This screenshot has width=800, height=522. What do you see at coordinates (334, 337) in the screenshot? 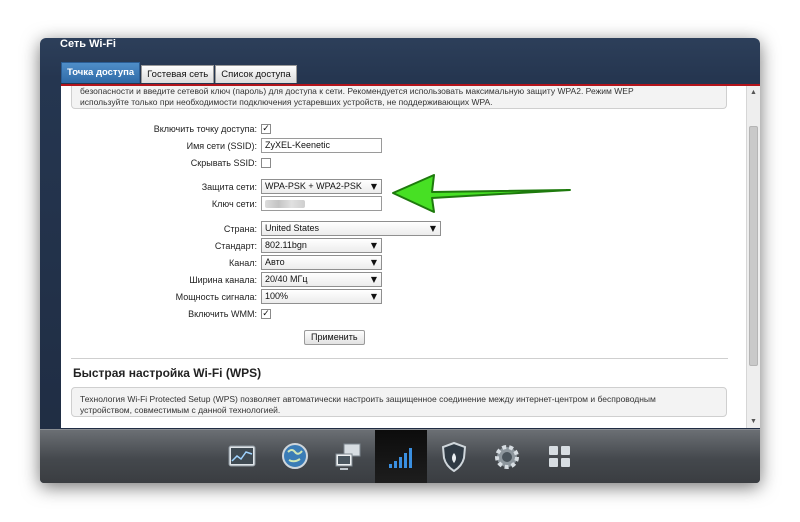
I see `apply-button: Применить` at bounding box center [334, 337].